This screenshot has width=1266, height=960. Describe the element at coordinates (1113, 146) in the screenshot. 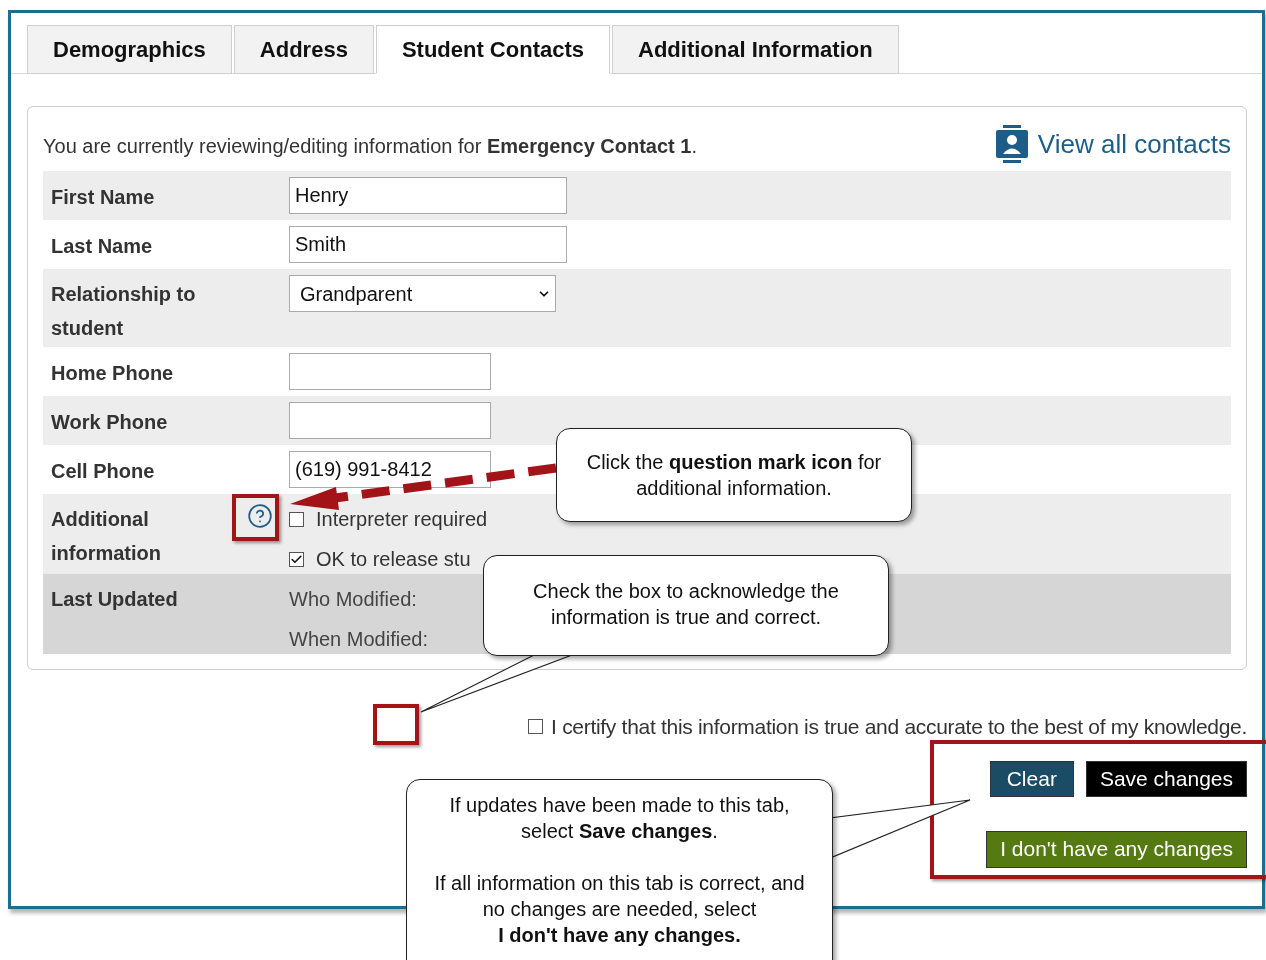

I see `view-all-contacts-link: View all contacts` at that location.